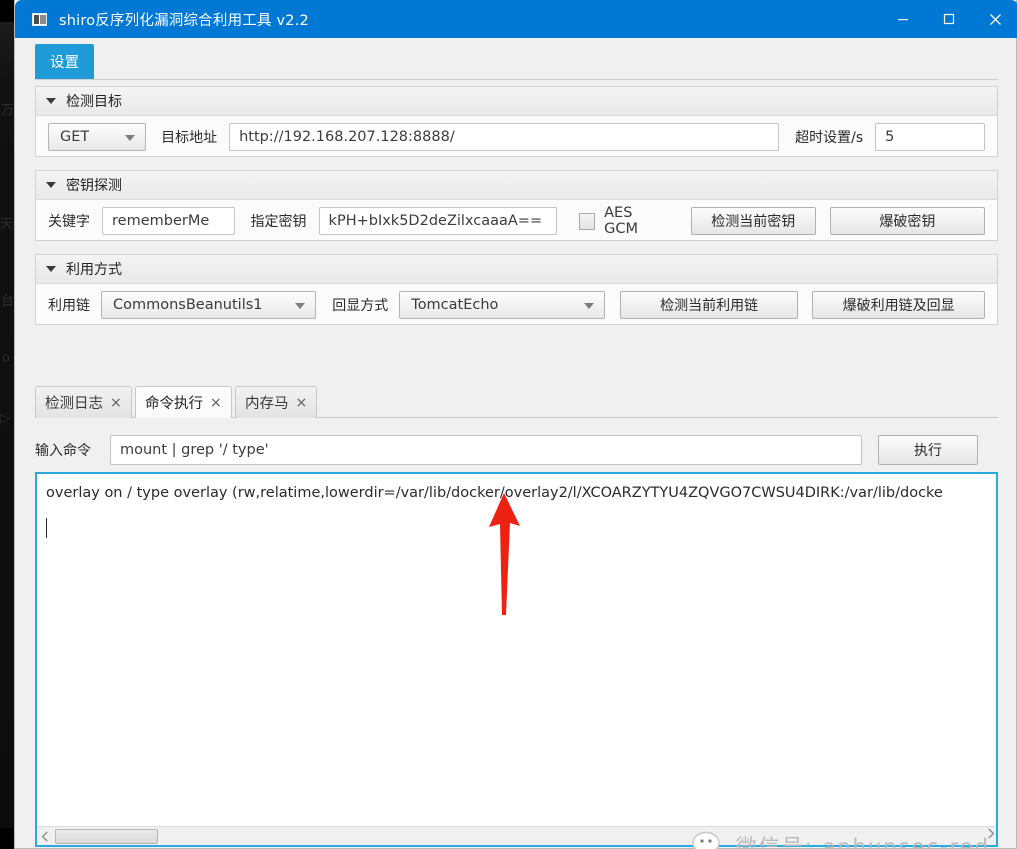  I want to click on http-method-value: GET, so click(75, 137).